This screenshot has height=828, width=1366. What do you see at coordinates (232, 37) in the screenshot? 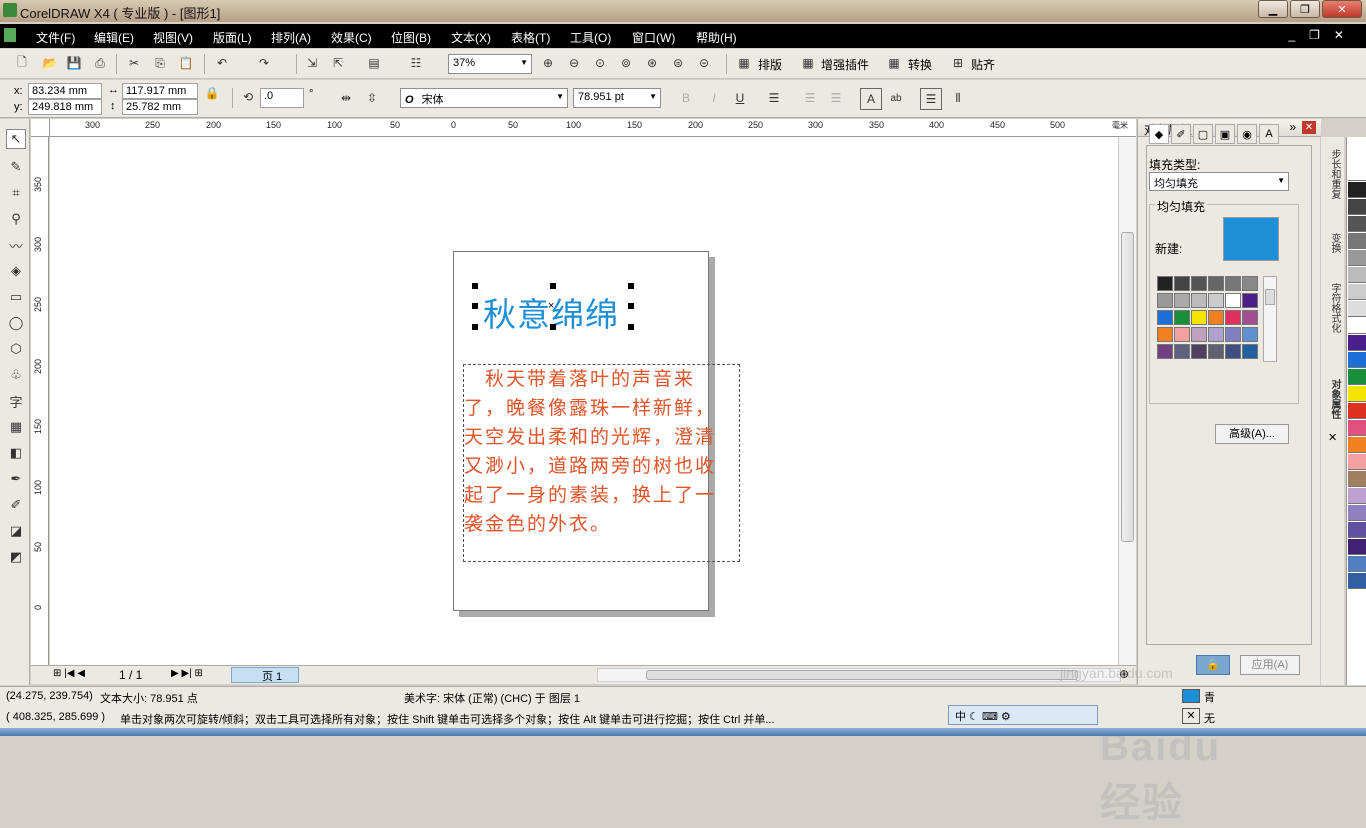
I see `menu-layout: 版面(L)` at bounding box center [232, 37].